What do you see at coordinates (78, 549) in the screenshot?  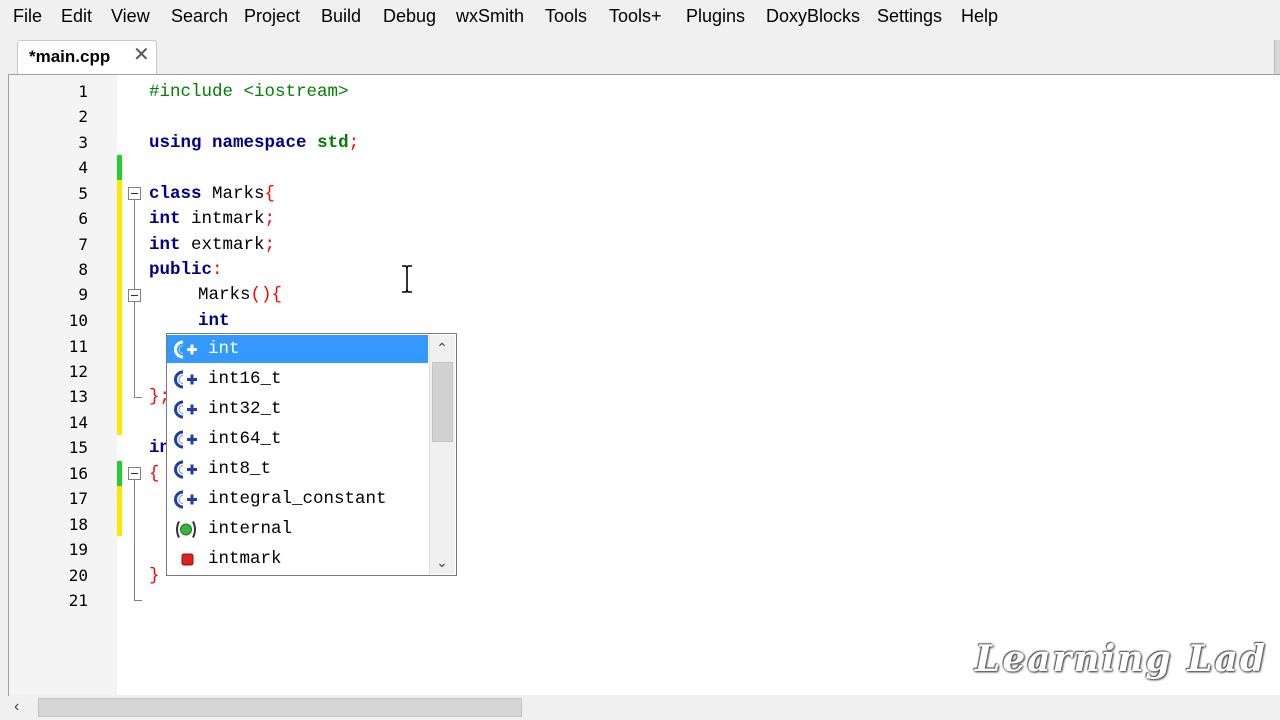 I see `line-number: 19` at bounding box center [78, 549].